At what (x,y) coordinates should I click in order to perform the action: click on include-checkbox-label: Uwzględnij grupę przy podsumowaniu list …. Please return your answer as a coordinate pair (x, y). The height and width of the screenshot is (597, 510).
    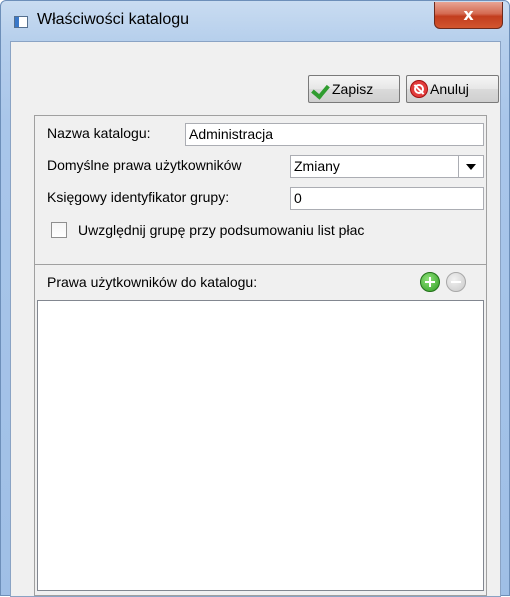
    Looking at the image, I should click on (221, 230).